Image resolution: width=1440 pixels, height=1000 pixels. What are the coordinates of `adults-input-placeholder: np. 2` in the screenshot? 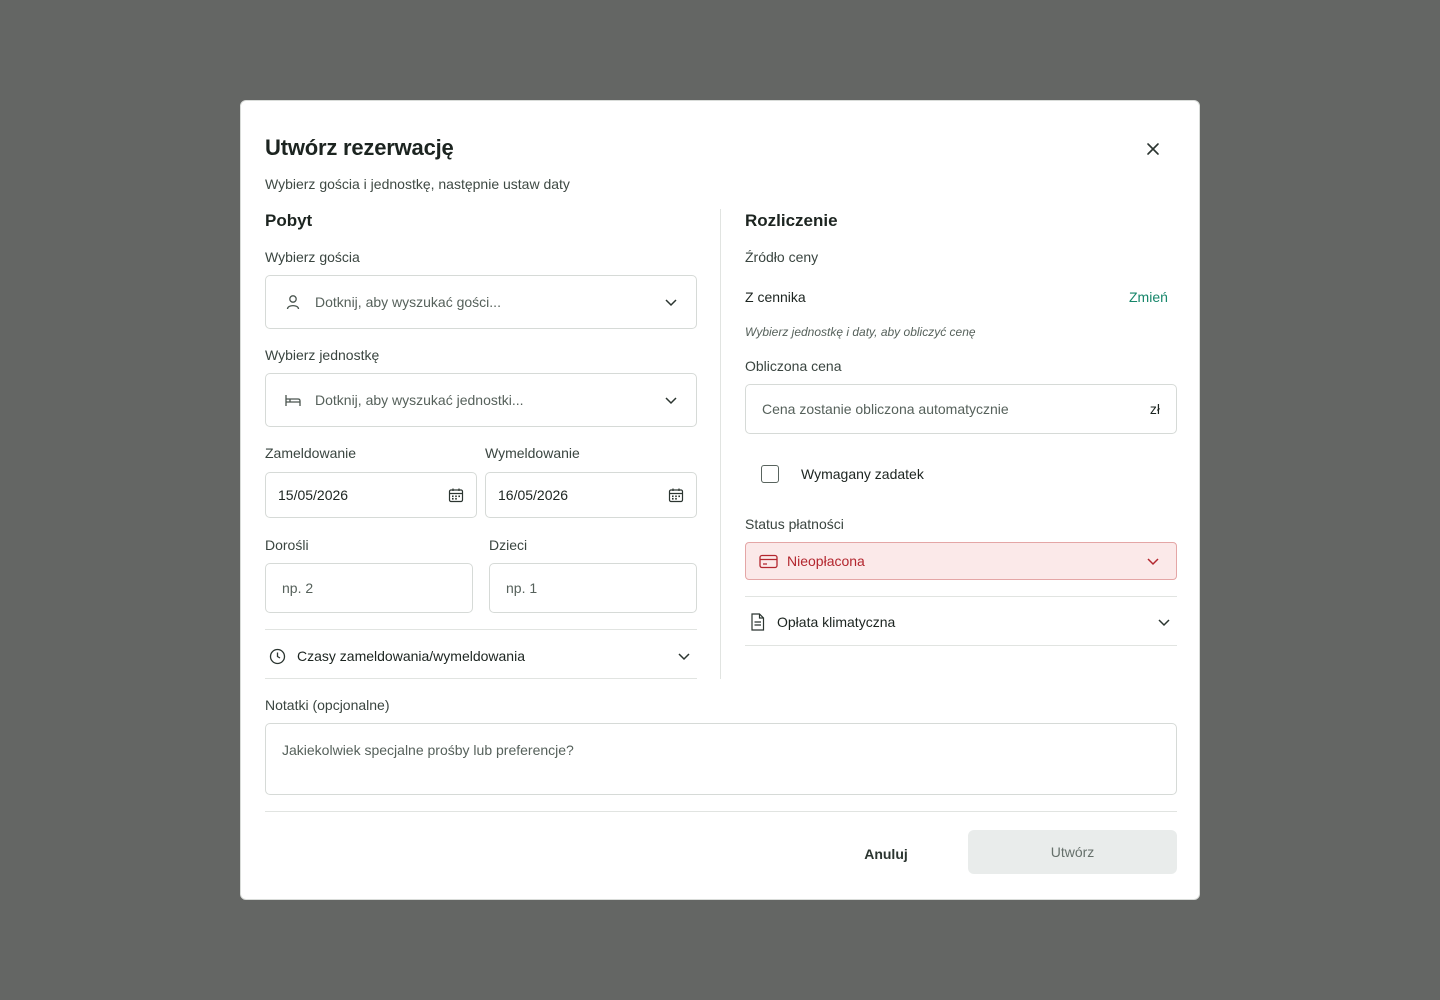 It's located at (298, 588).